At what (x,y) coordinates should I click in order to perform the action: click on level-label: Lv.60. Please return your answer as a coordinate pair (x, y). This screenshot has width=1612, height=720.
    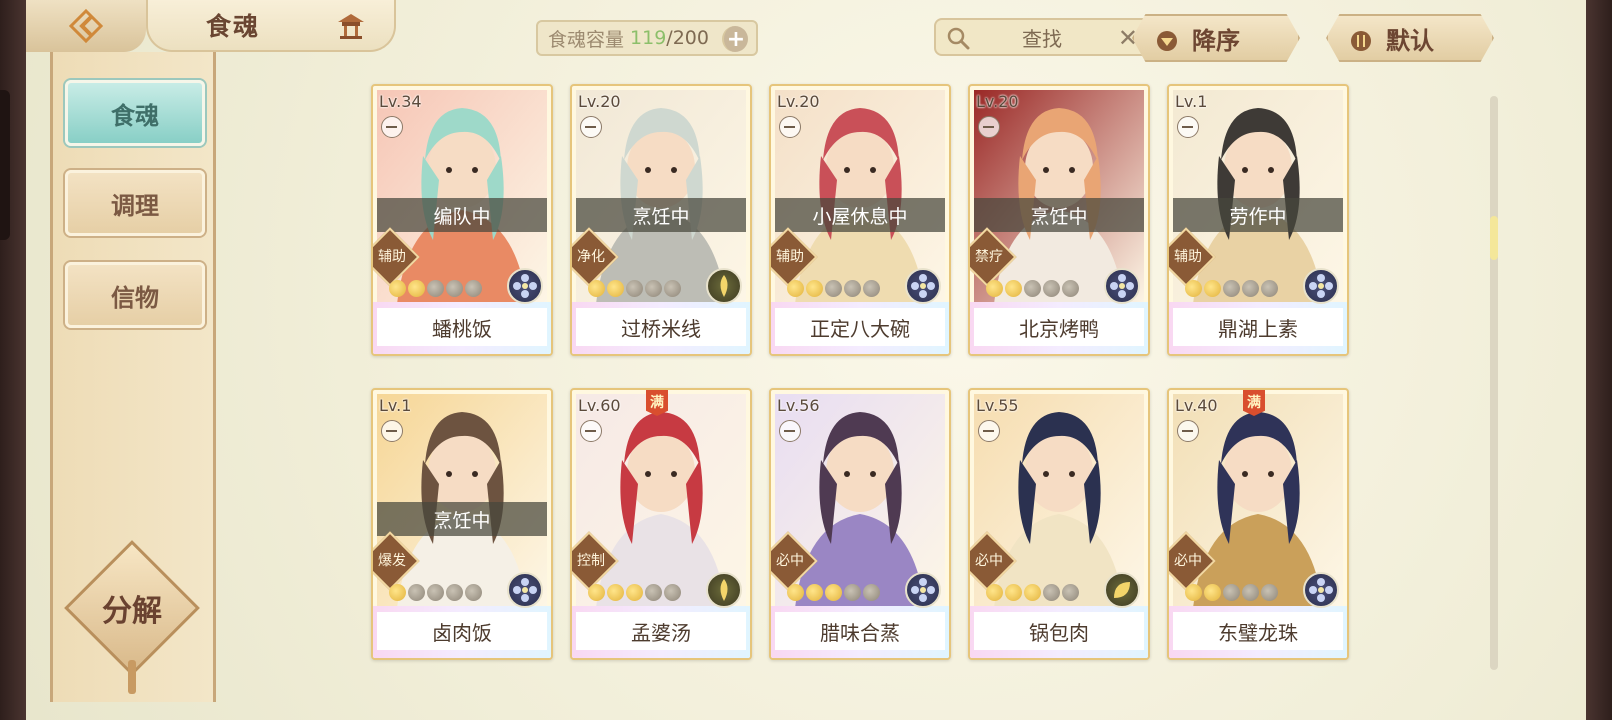
    Looking at the image, I should click on (599, 405).